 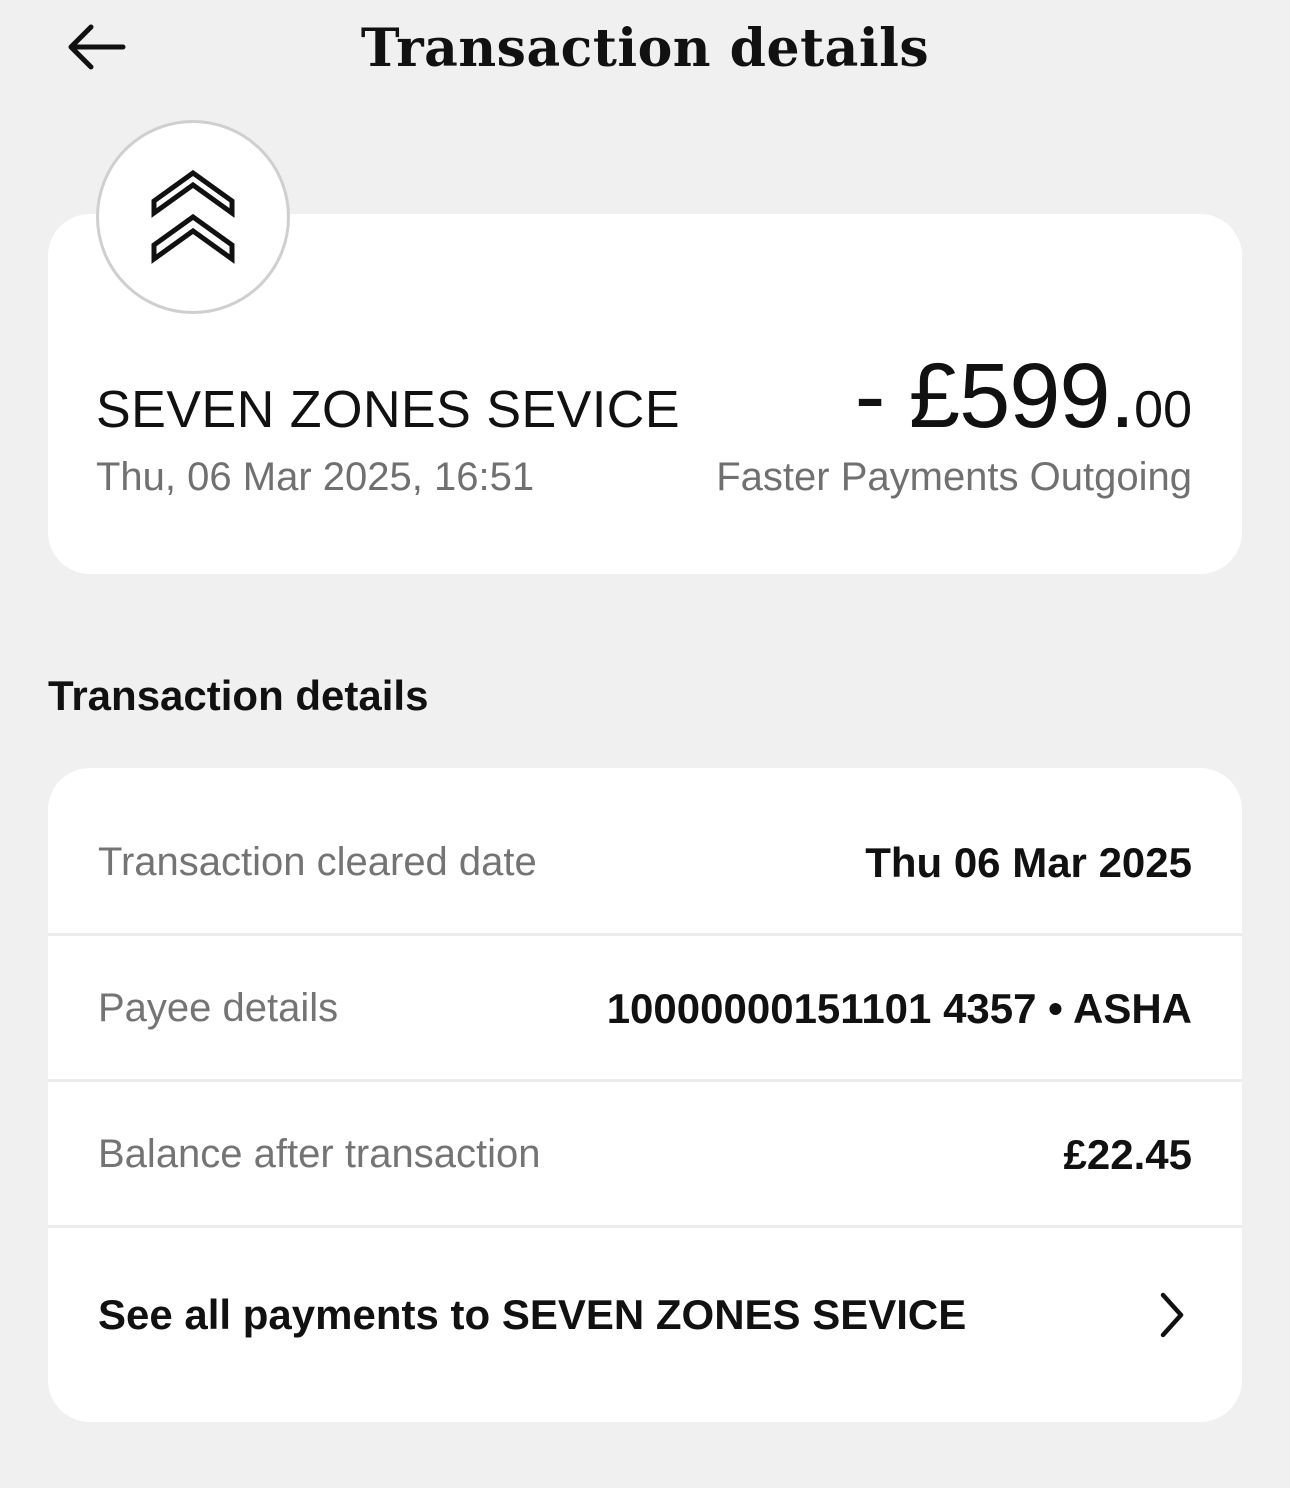 I want to click on page-title: Transaction details, so click(x=645, y=48).